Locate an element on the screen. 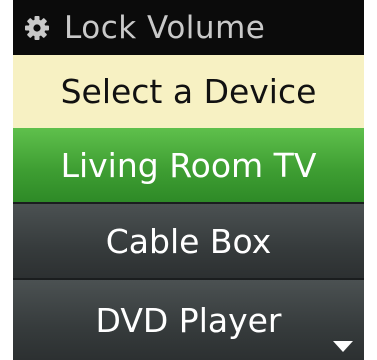 The height and width of the screenshot is (360, 377). section-header-label: Select a Device is located at coordinates (188, 91).